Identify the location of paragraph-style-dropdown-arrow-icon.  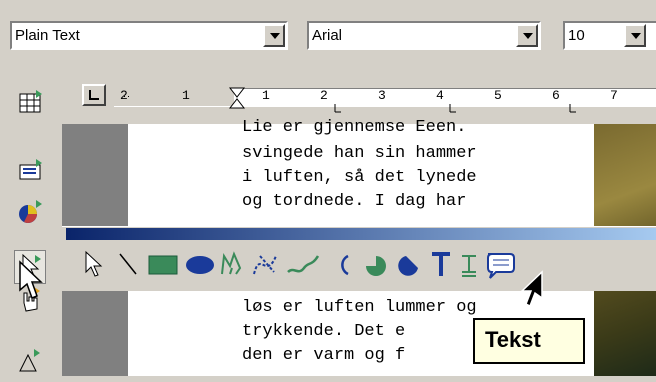
(274, 35).